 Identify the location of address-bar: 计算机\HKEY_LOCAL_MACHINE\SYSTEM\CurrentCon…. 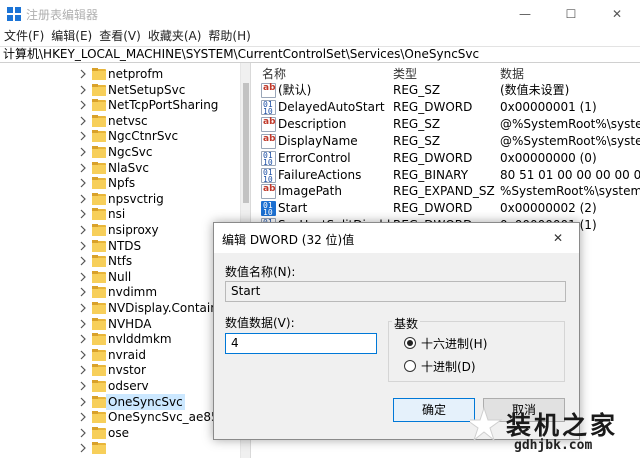
(320, 54).